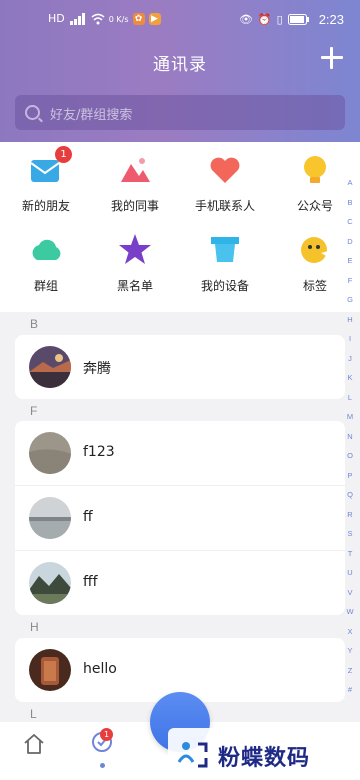 The width and height of the screenshot is (360, 780). I want to click on hd-indicator: HD, so click(56, 18).